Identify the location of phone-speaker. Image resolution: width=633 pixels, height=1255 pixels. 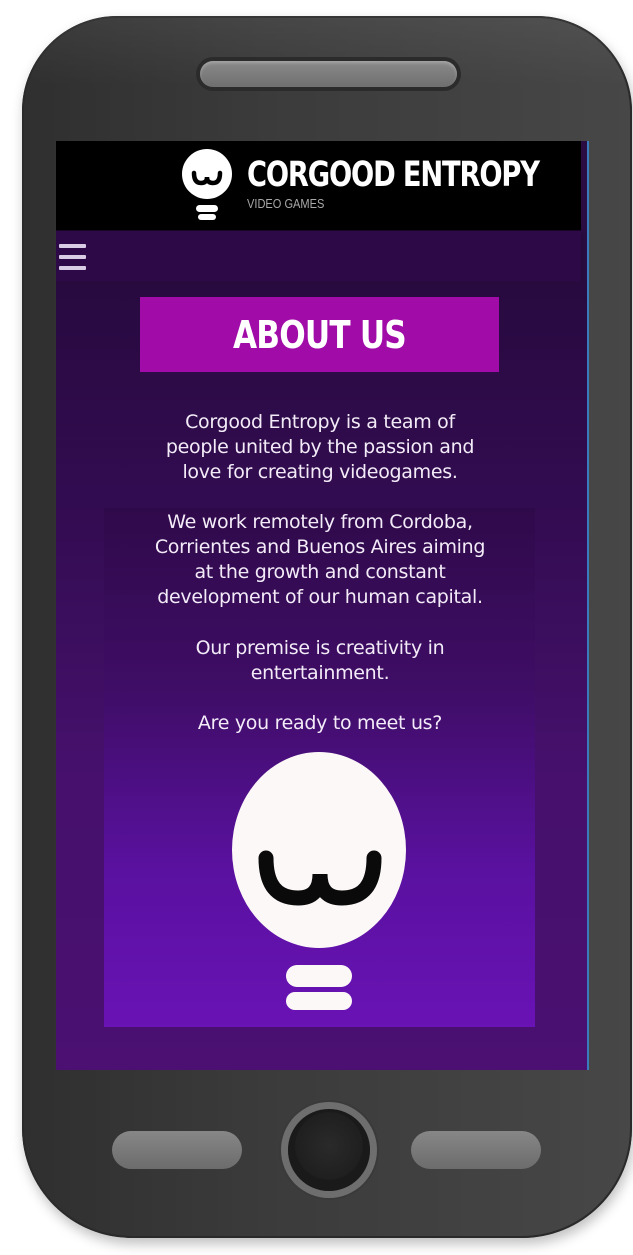
(328, 74).